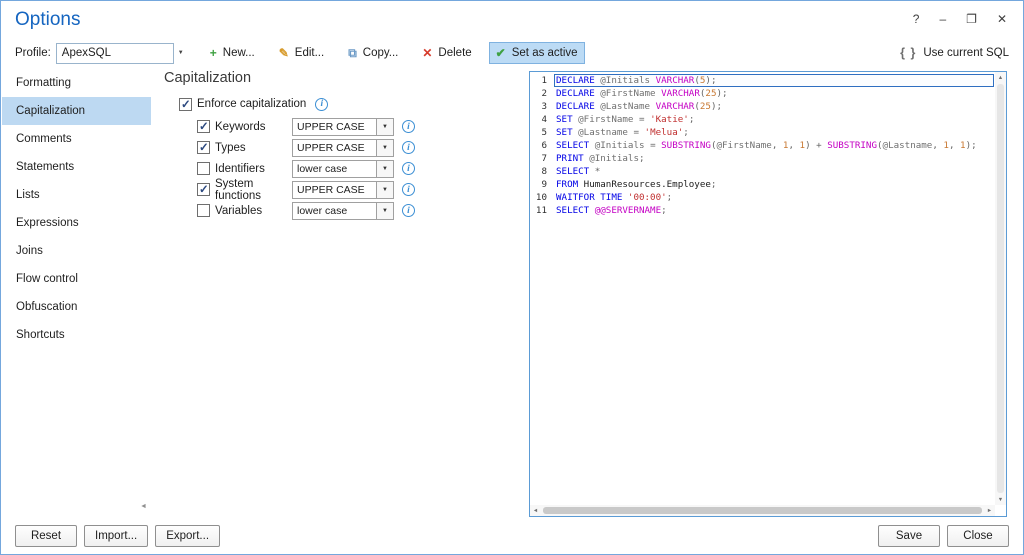 Image resolution: width=1024 pixels, height=555 pixels. What do you see at coordinates (544, 145) in the screenshot?
I see `line-number: 6` at bounding box center [544, 145].